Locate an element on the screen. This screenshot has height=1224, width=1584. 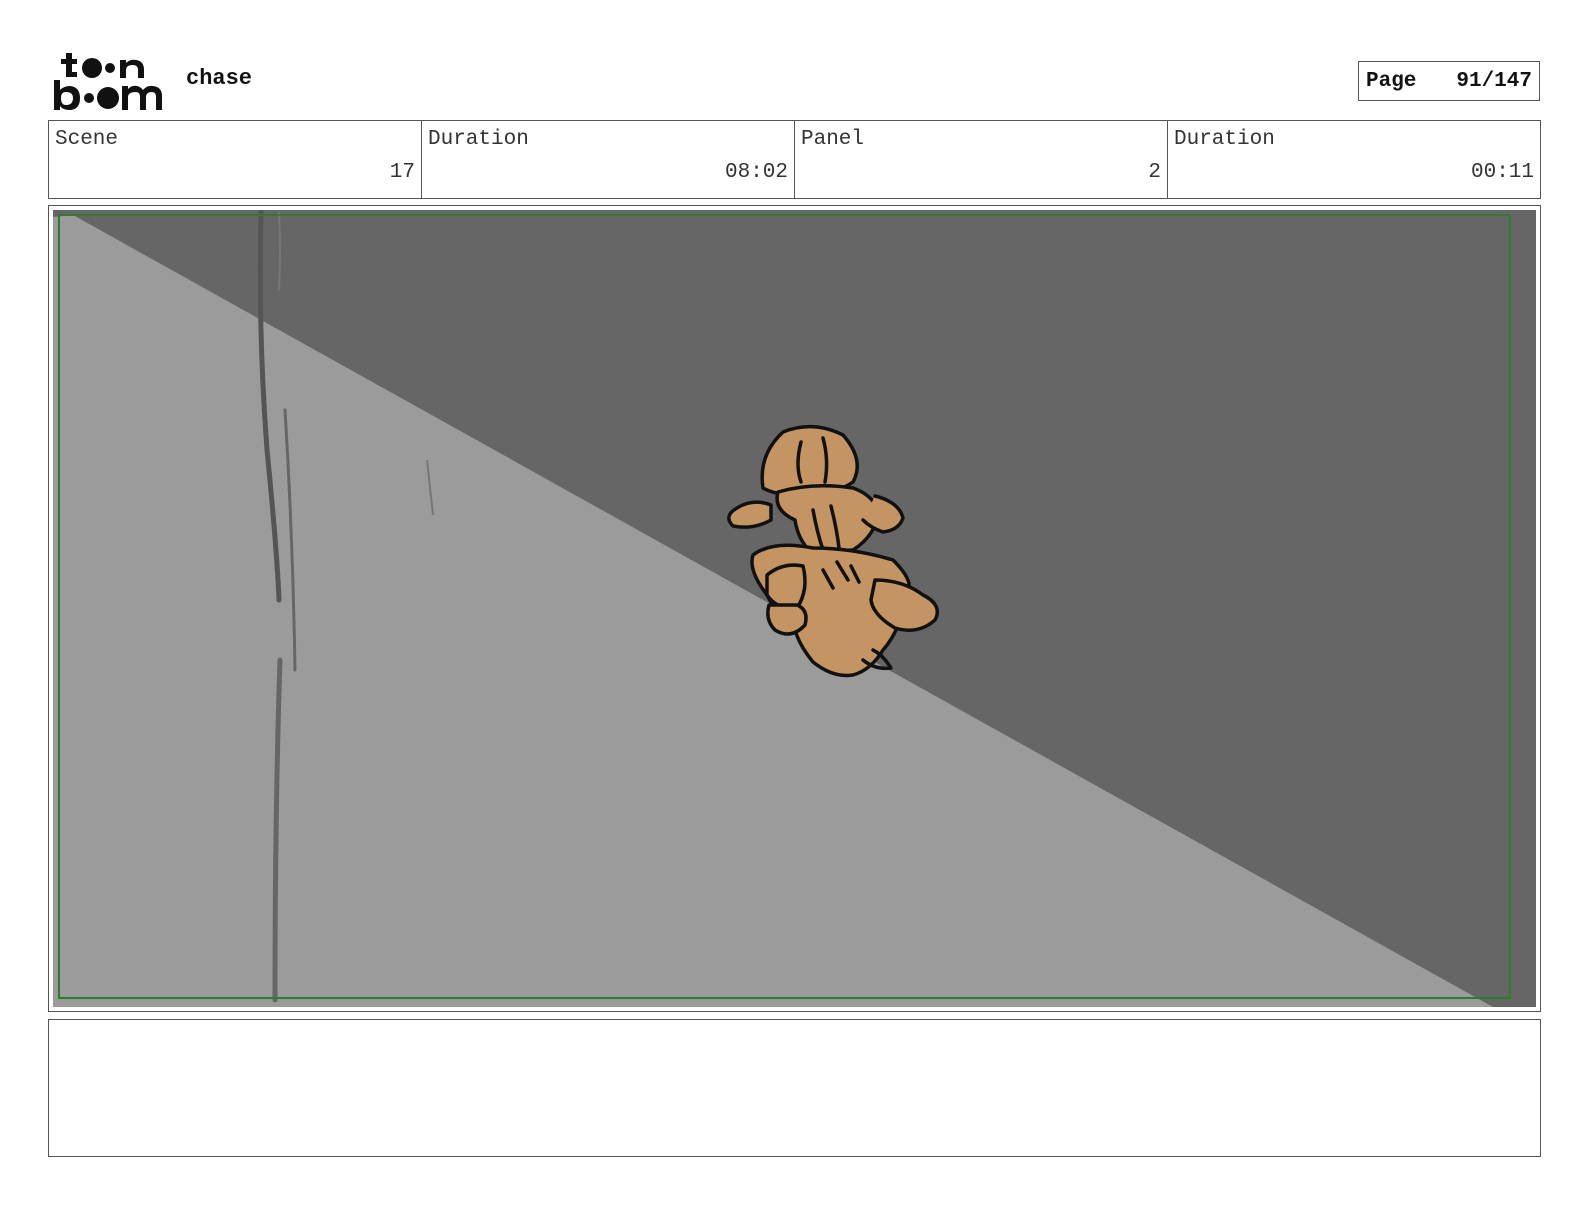
notes-box is located at coordinates (794, 1088).